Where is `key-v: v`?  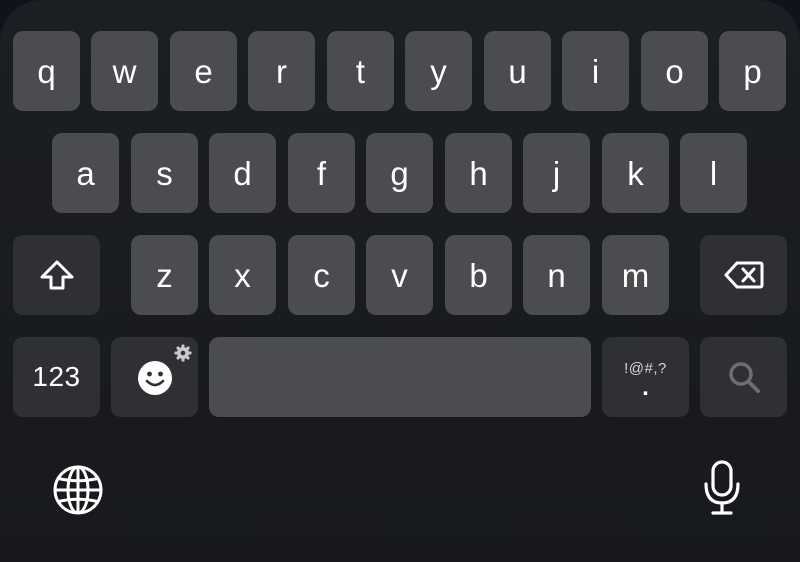
key-v: v is located at coordinates (399, 275).